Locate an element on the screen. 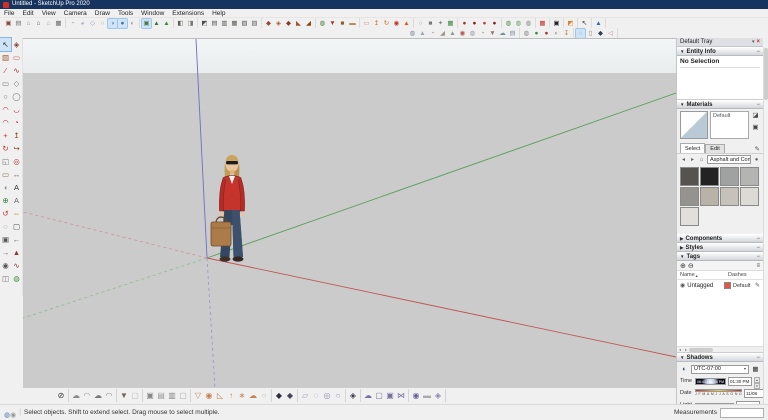  look-around-tool: ◉ is located at coordinates (5, 265).